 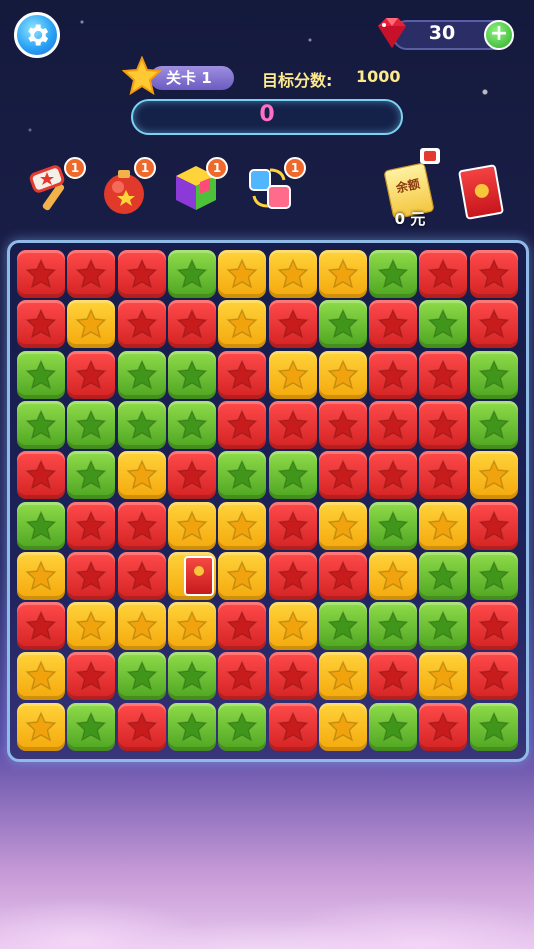 I want to click on red-envelope-tile, so click(x=191, y=575).